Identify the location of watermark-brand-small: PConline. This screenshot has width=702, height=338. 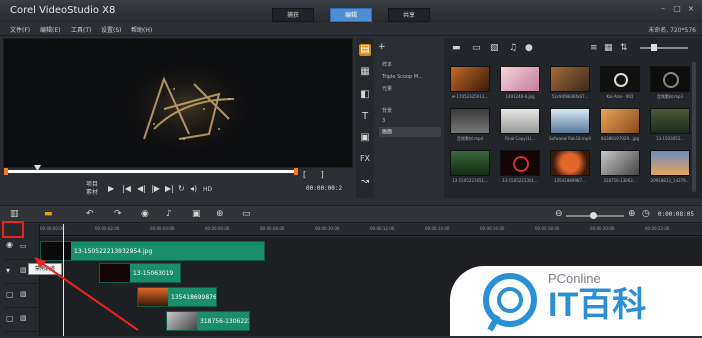
(574, 278).